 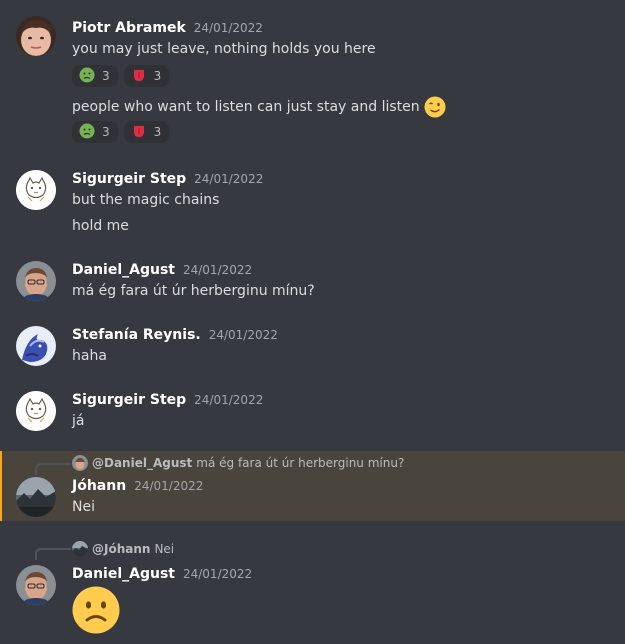 I want to click on message-text: já, so click(x=78, y=421).